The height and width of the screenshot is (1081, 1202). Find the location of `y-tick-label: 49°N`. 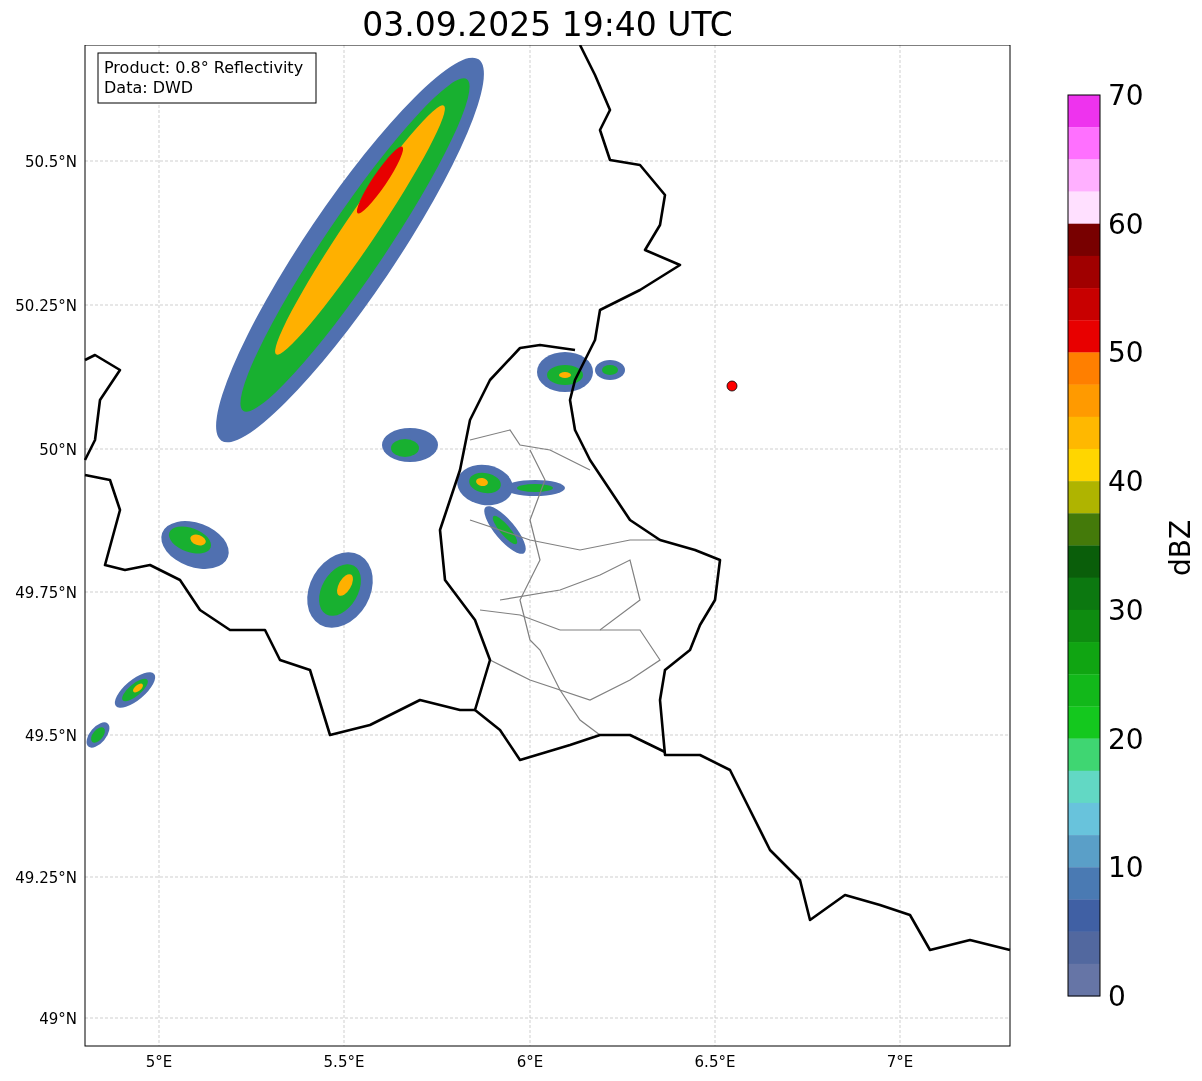

y-tick-label: 49°N is located at coordinates (58, 1019).